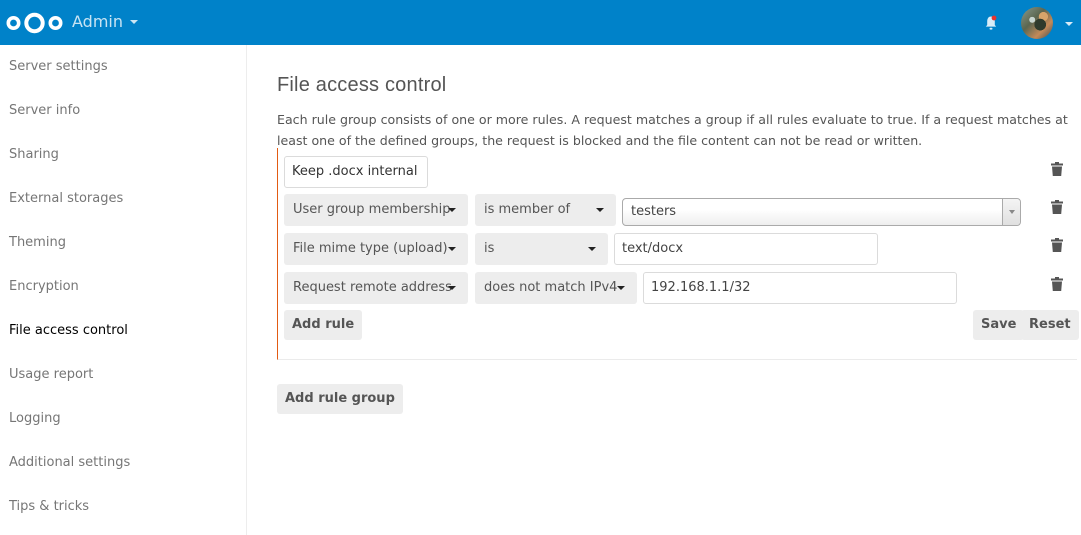 The width and height of the screenshot is (1081, 535). I want to click on sidebar-item-usage-report: Usage report, so click(123, 375).